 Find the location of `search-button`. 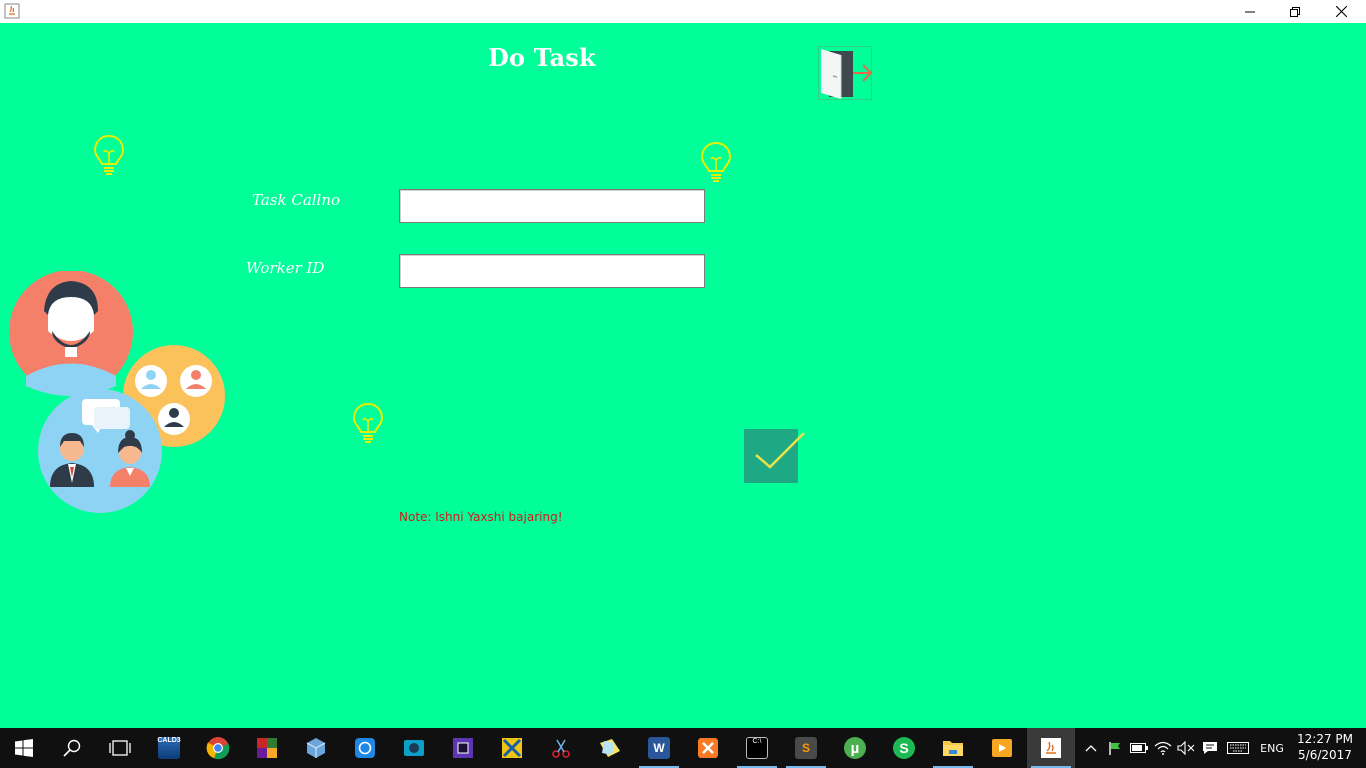

search-button is located at coordinates (72, 748).